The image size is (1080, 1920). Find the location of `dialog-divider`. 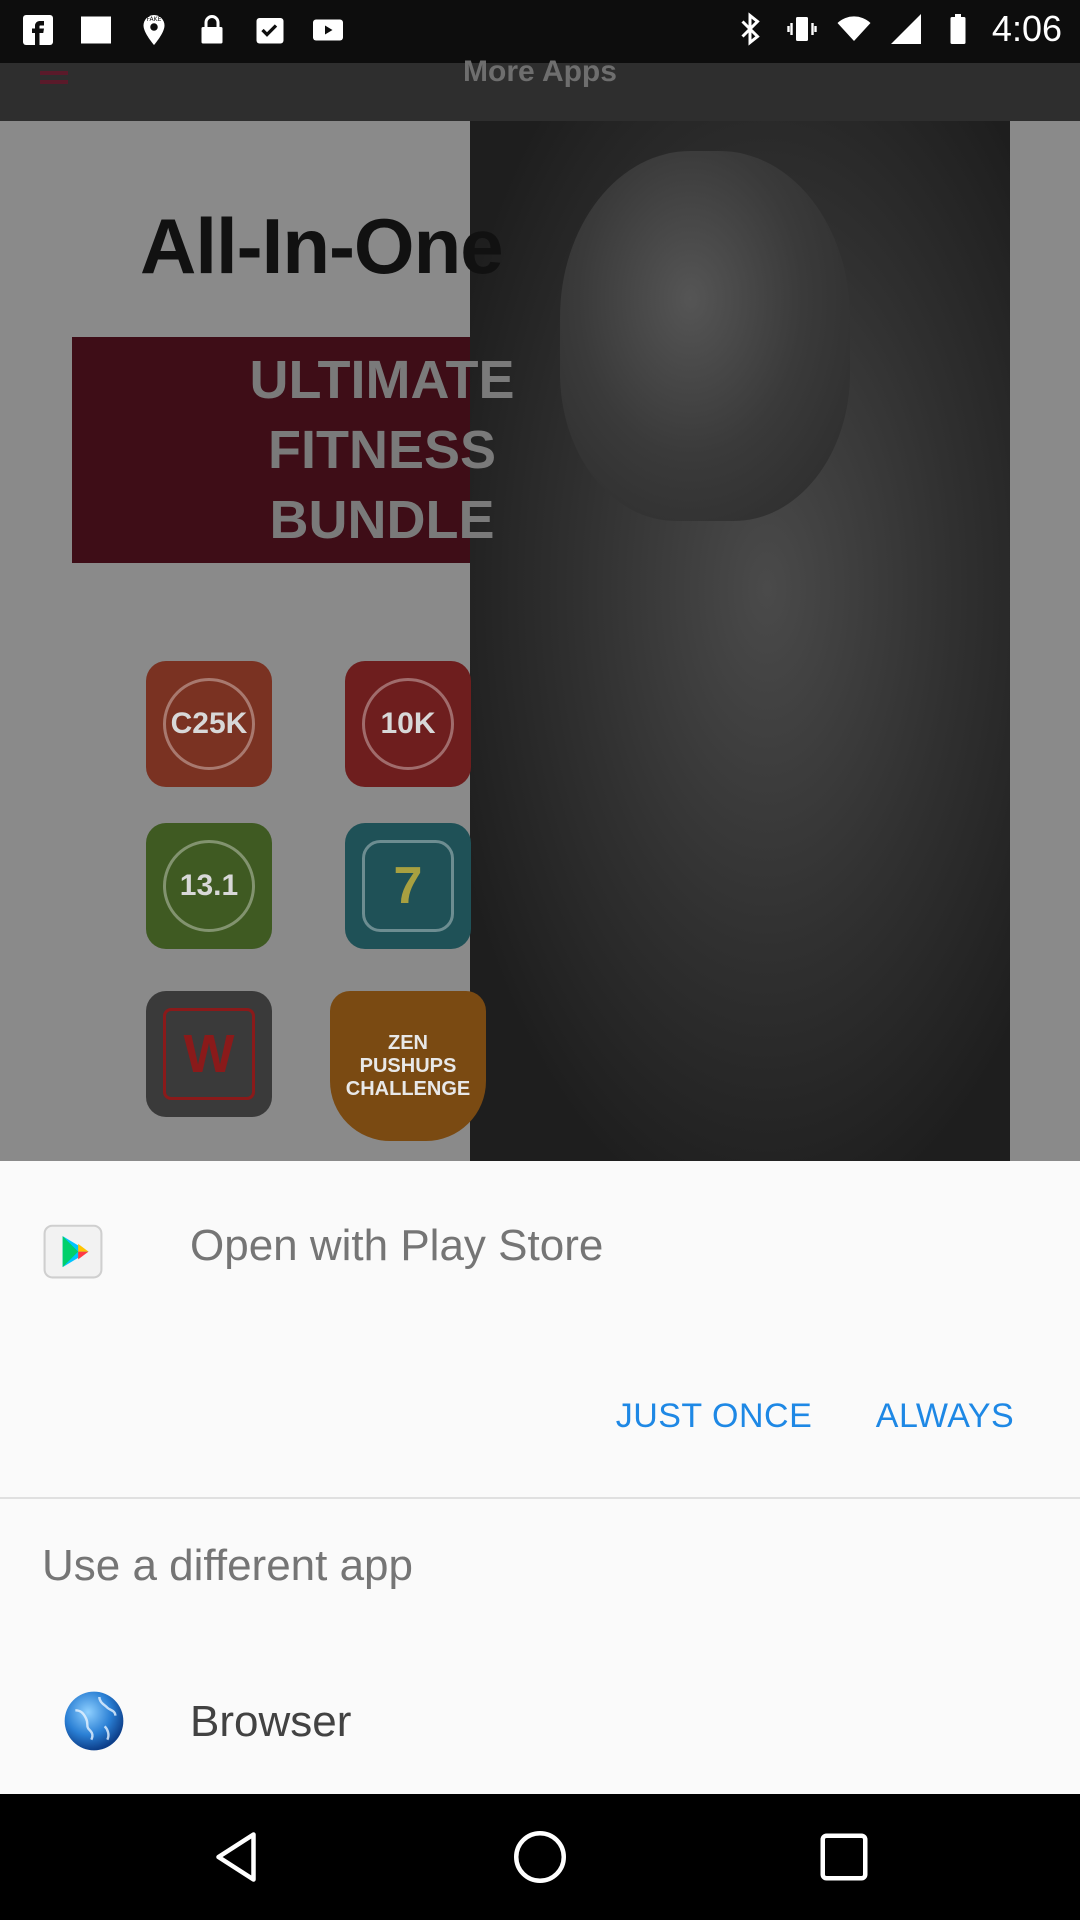

dialog-divider is located at coordinates (540, 1498).